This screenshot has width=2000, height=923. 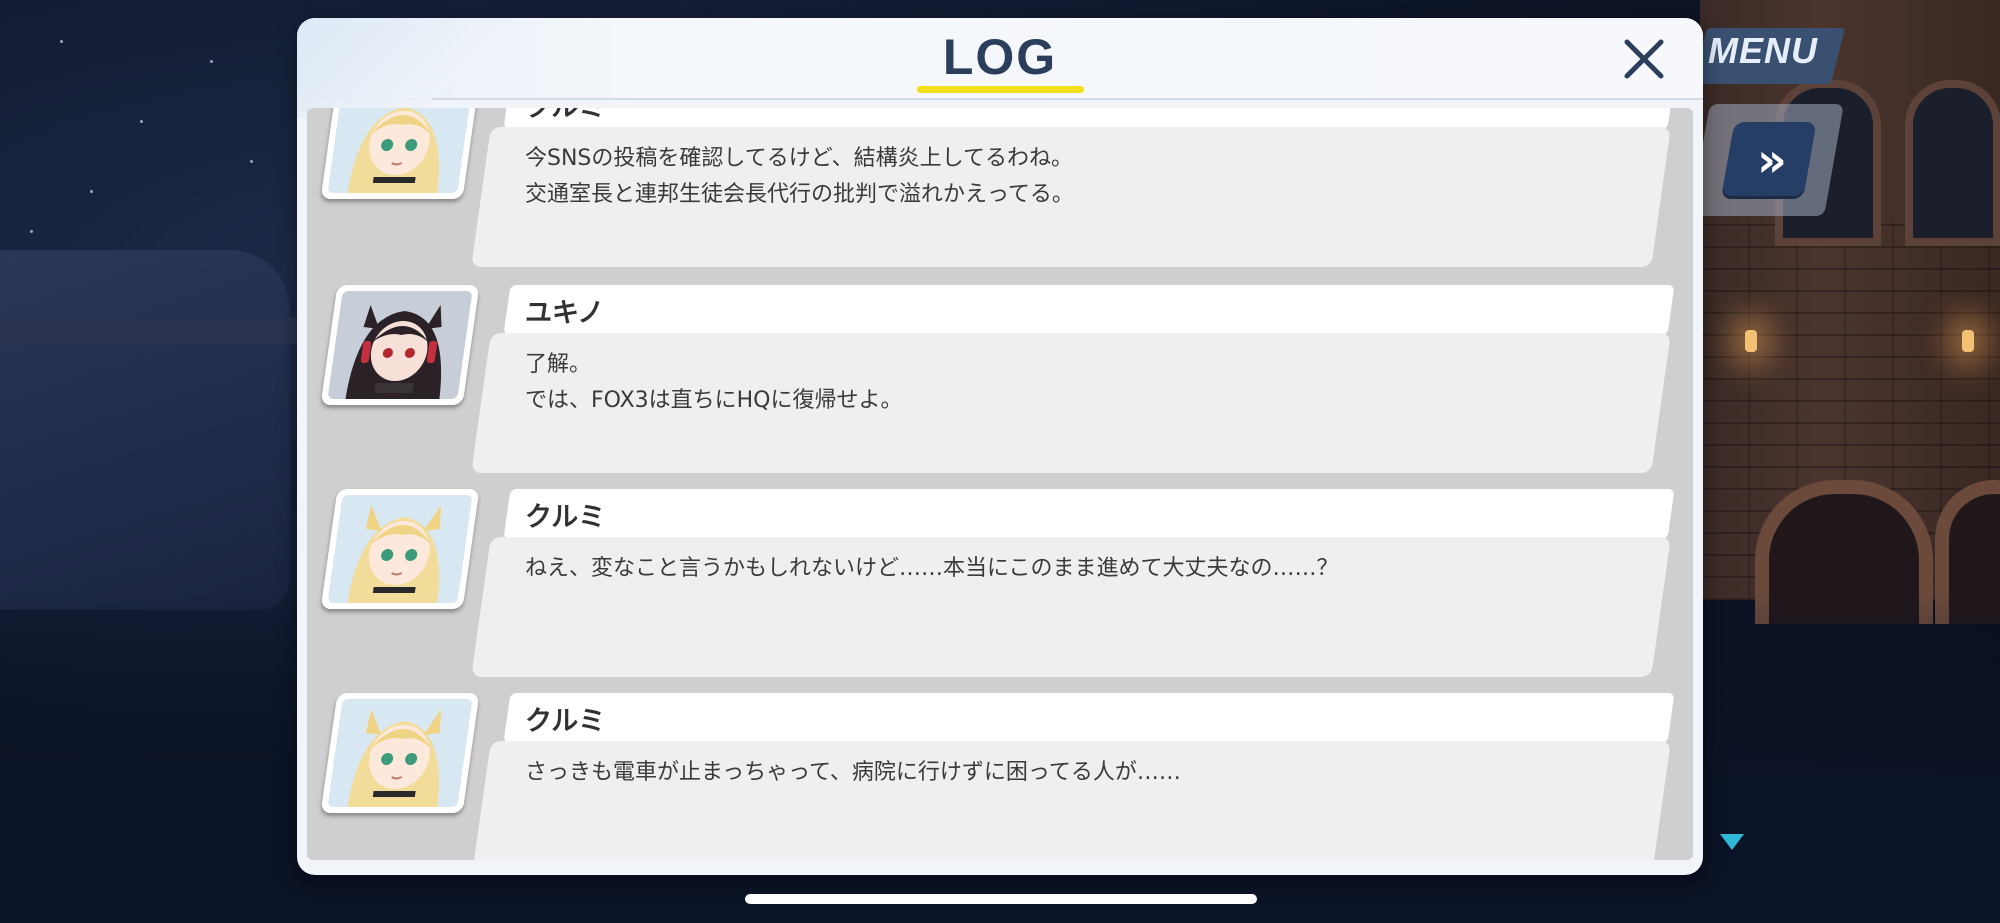 What do you see at coordinates (1000, 380) in the screenshot?
I see `log-entry: ユキノ 了解。 では、FOX3は直ちにHQに復帰せよ。` at bounding box center [1000, 380].